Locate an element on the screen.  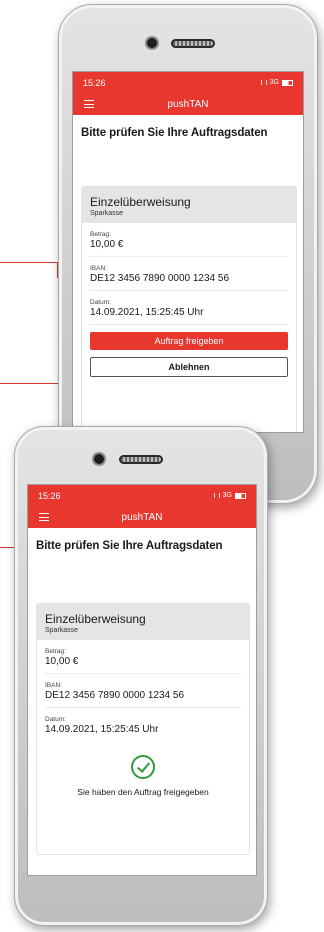
check-circle-icon is located at coordinates (143, 767).